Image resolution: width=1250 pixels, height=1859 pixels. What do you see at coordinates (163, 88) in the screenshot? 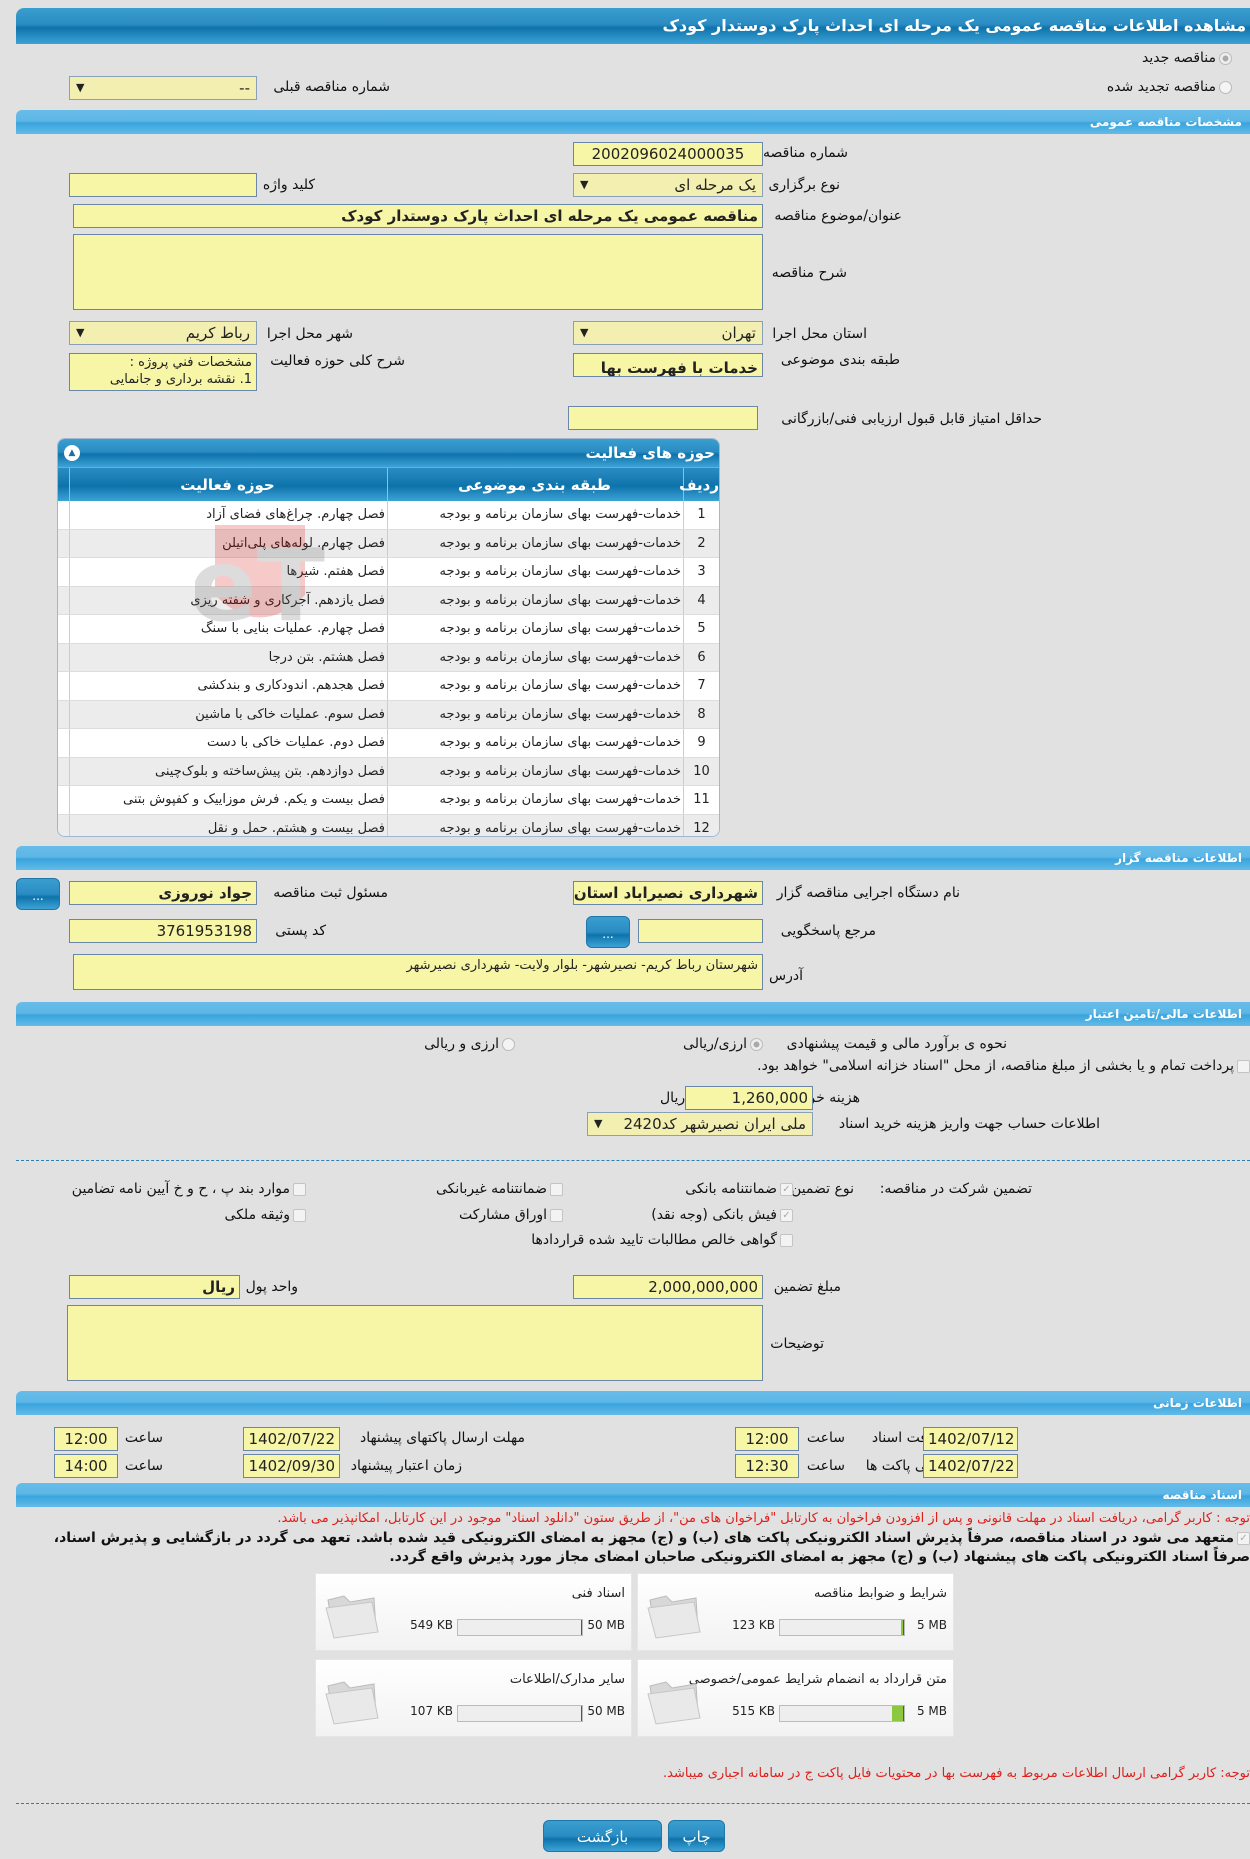
I see `previous-tender-select: -- ▼` at bounding box center [163, 88].